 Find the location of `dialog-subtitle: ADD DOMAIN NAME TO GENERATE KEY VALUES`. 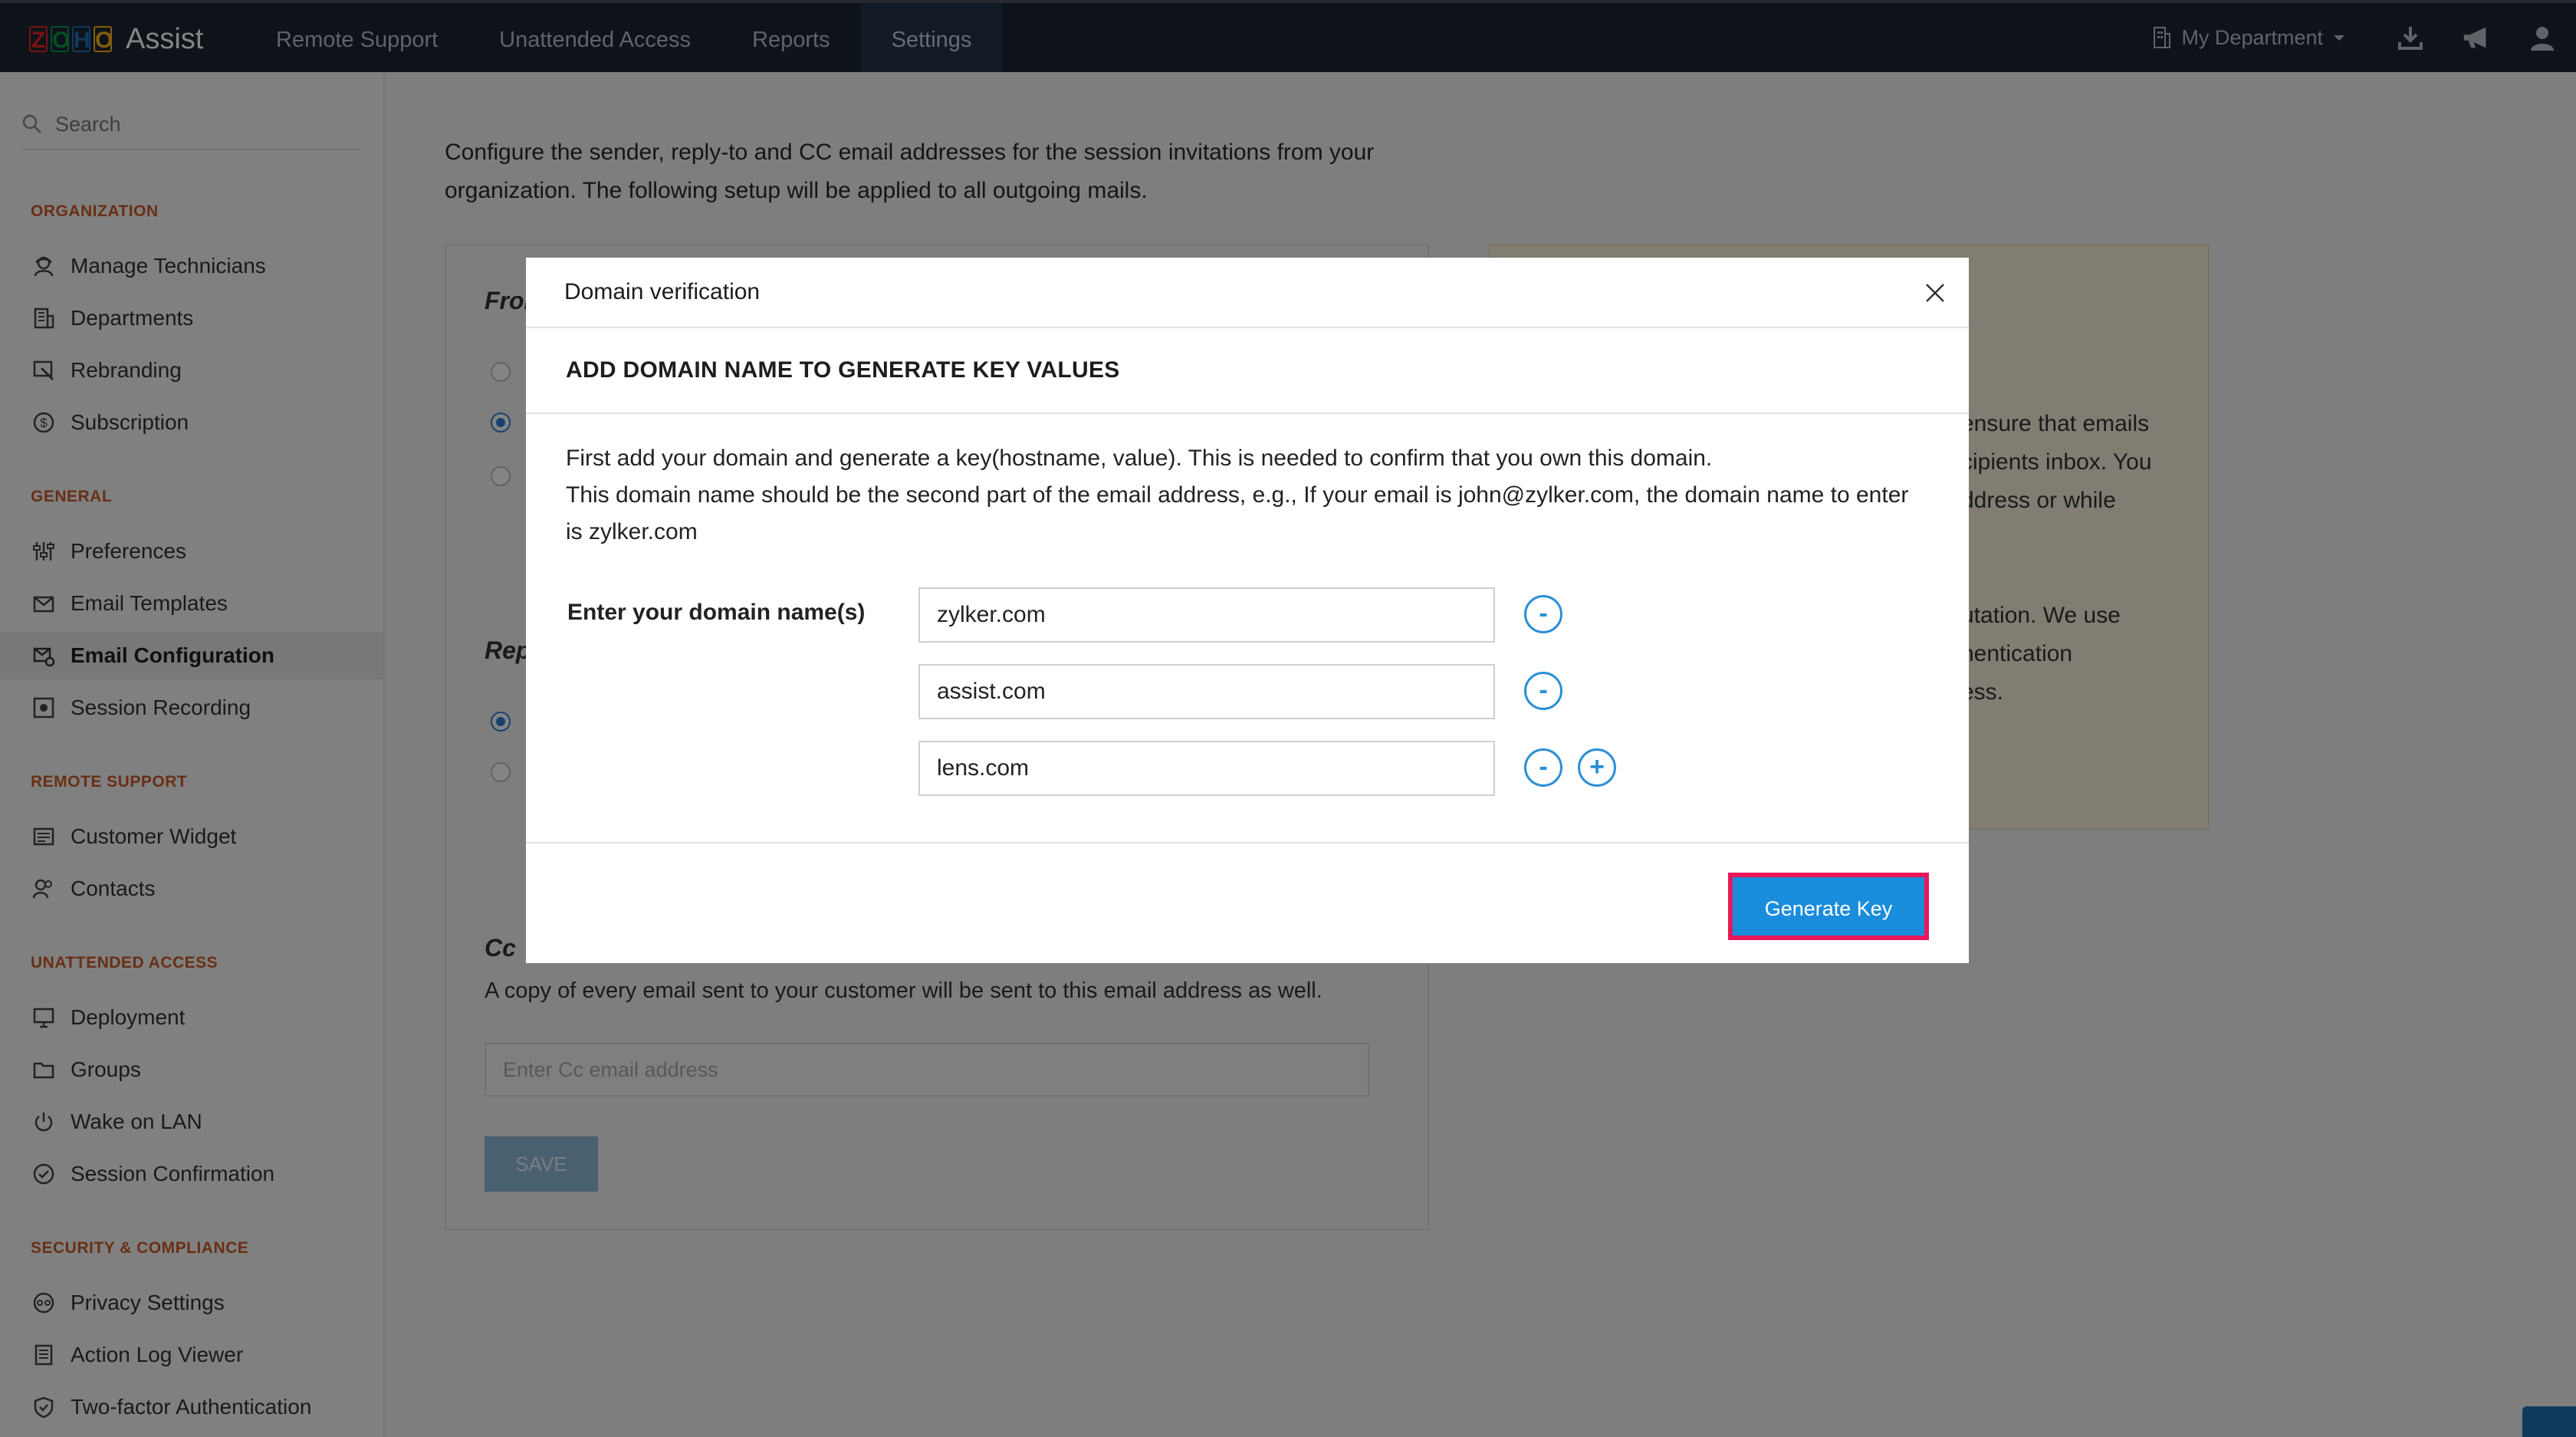

dialog-subtitle: ADD DOMAIN NAME TO GENERATE KEY VALUES is located at coordinates (1247, 371).